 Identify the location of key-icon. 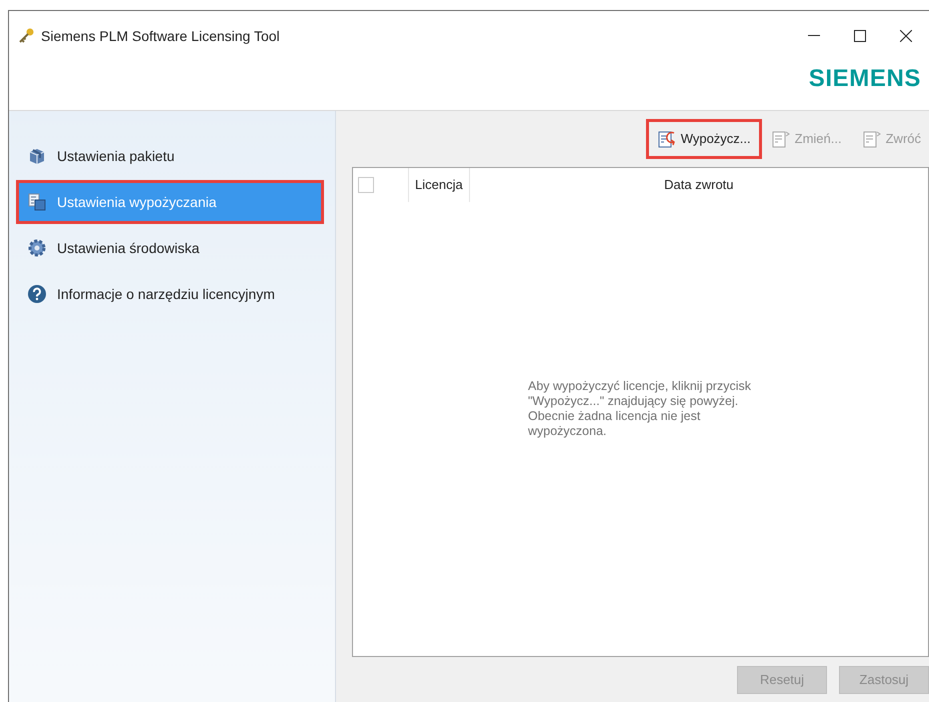
(26, 36).